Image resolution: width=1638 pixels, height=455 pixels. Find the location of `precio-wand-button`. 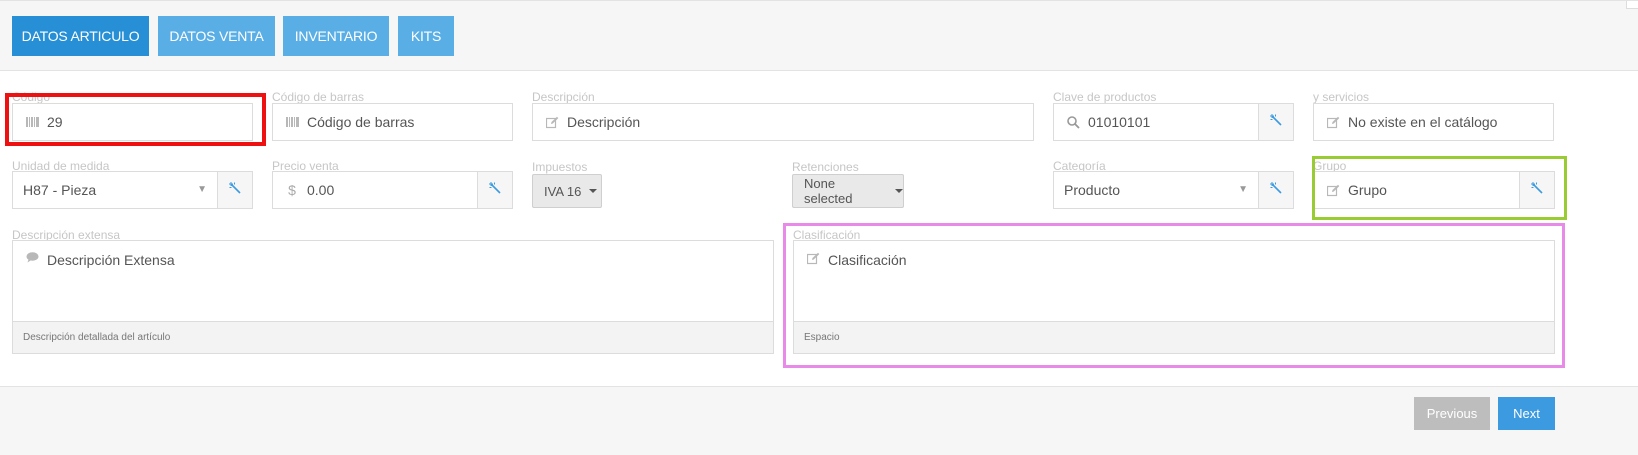

precio-wand-button is located at coordinates (495, 190).